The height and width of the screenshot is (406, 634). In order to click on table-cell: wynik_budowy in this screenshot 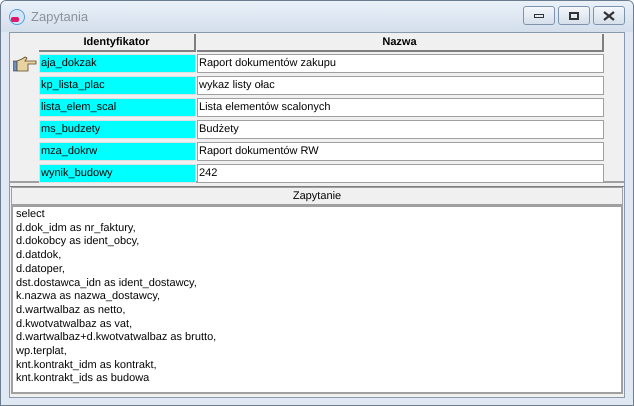, I will do `click(117, 173)`.